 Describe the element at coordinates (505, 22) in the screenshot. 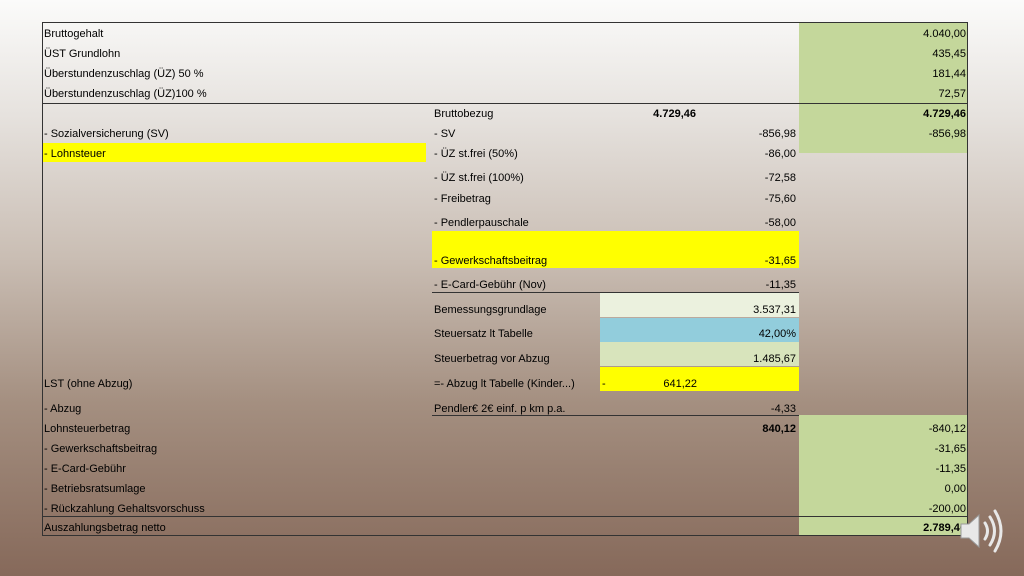

I see `top-border` at that location.